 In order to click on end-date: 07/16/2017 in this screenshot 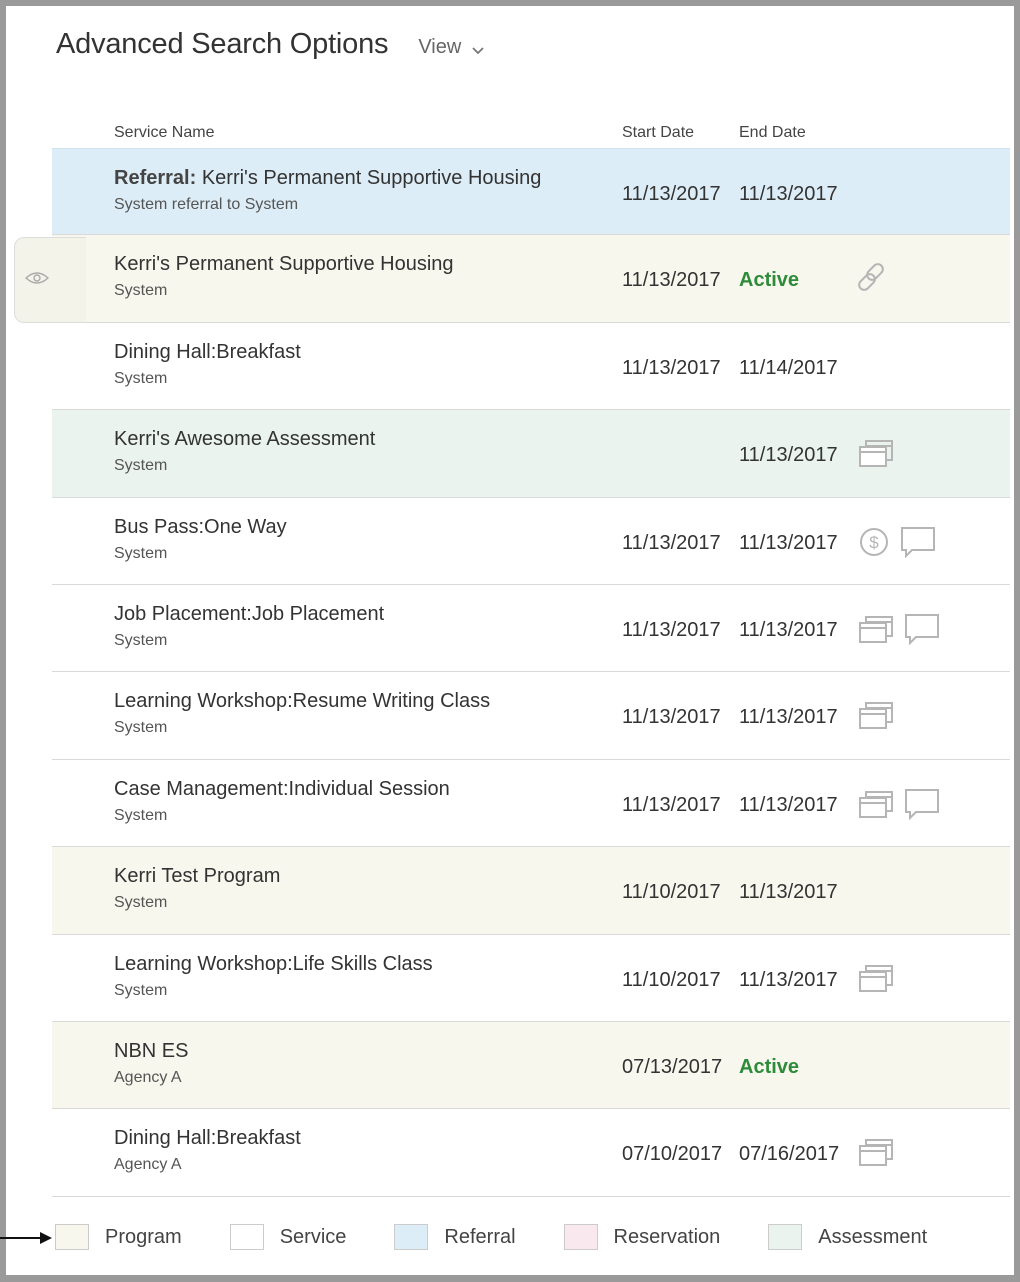, I will do `click(789, 1154)`.